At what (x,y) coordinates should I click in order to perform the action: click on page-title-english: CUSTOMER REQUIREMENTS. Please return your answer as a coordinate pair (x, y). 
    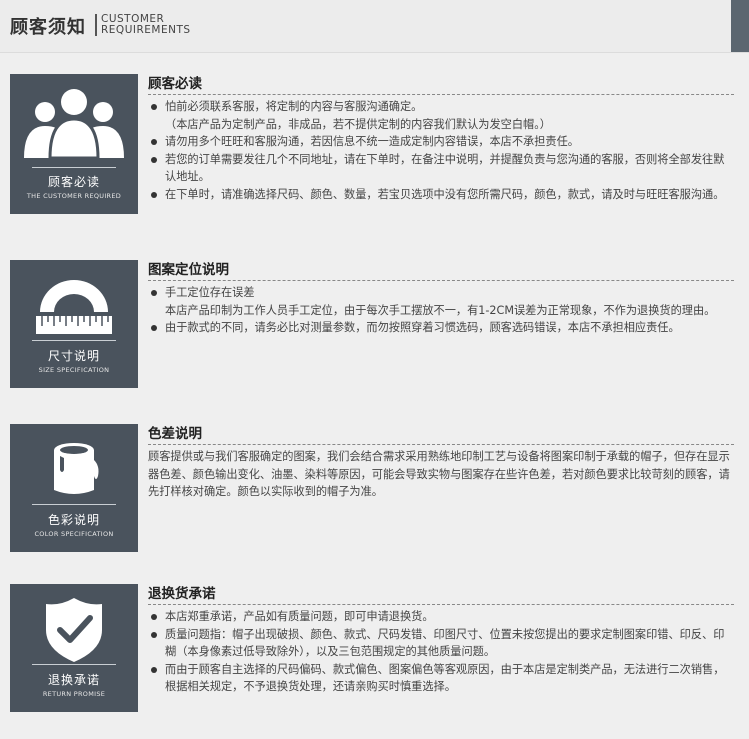
    Looking at the image, I should click on (146, 25).